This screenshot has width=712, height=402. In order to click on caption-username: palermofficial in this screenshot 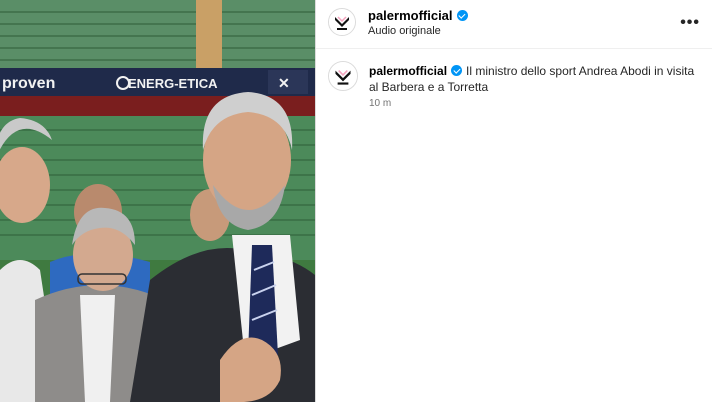, I will do `click(408, 71)`.